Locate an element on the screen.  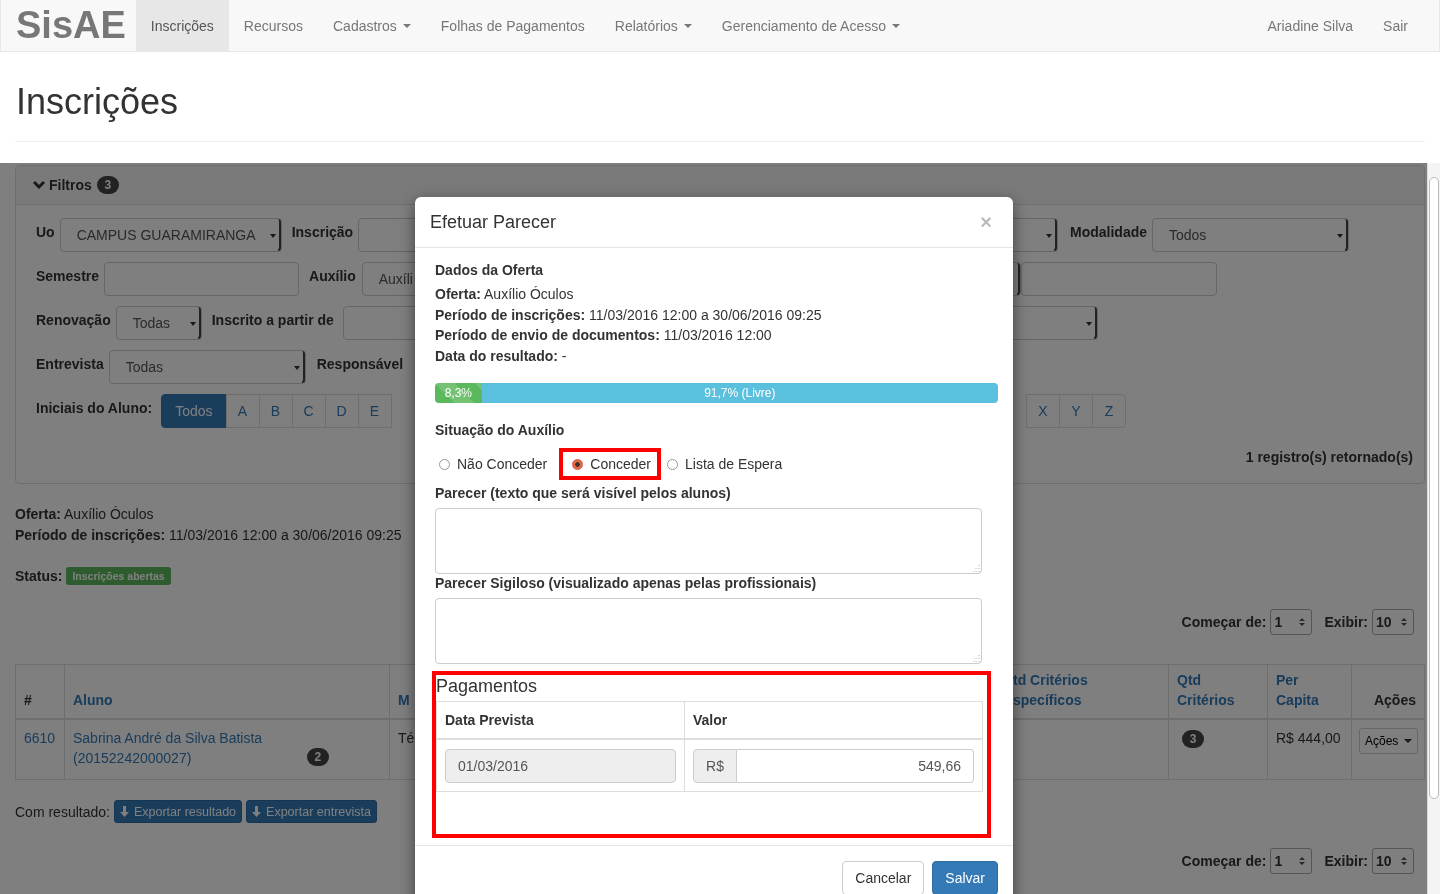
nav-item: Relatórios is located at coordinates (653, 25).